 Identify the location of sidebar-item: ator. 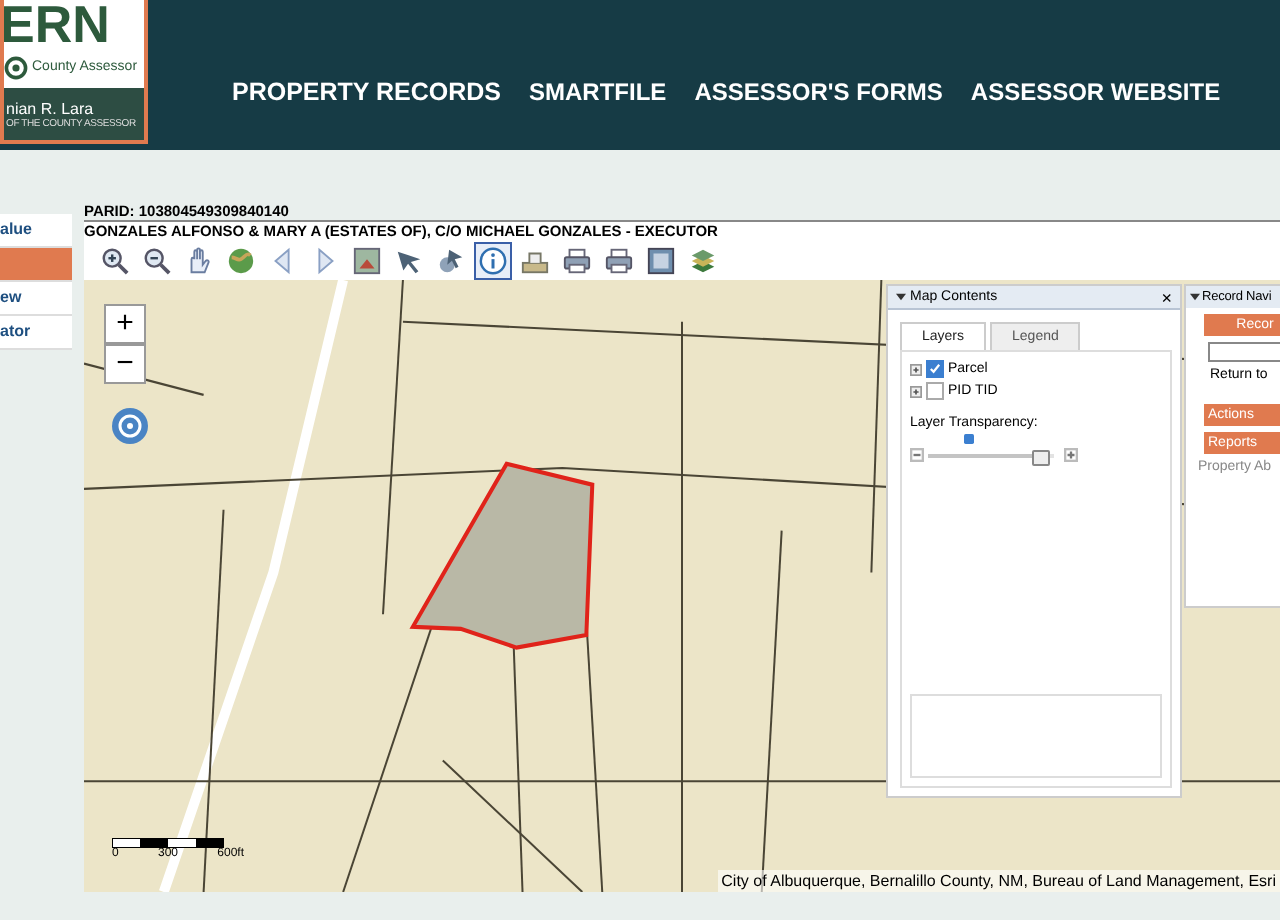
(36, 333).